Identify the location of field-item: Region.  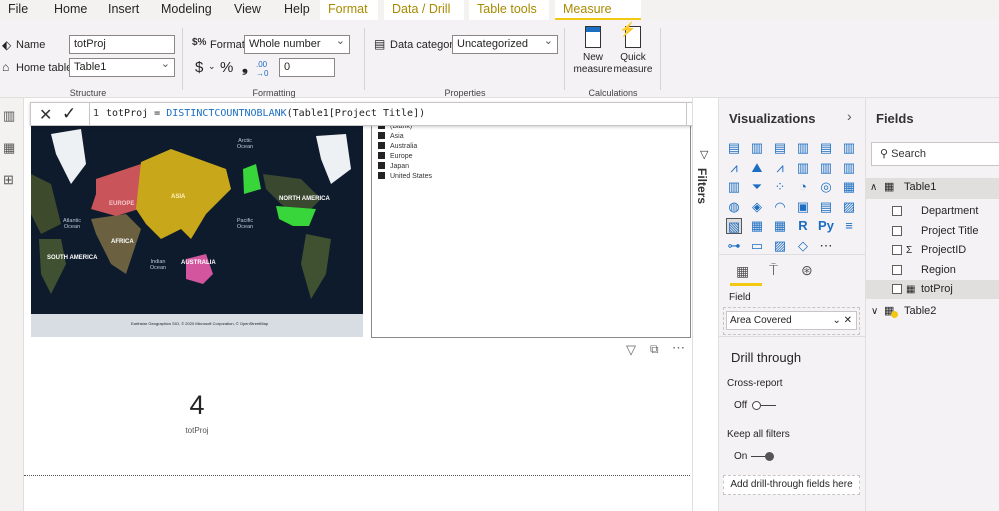
(932, 270).